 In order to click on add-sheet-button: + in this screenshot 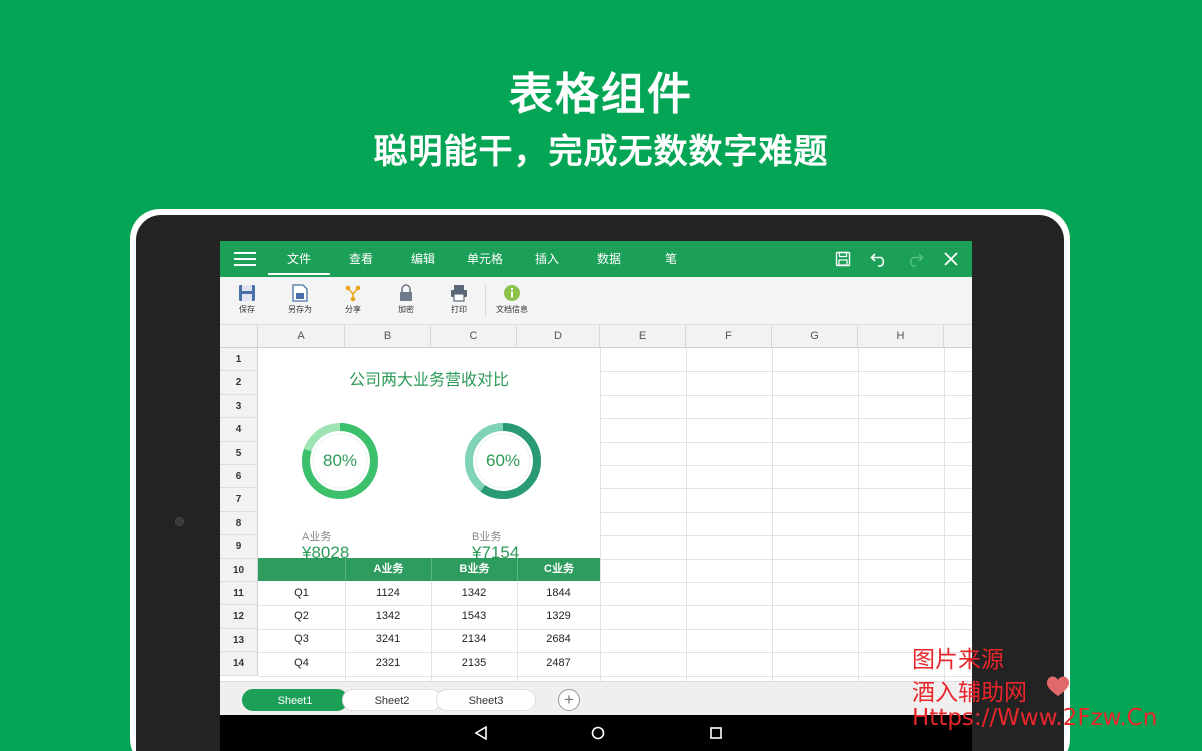, I will do `click(569, 700)`.